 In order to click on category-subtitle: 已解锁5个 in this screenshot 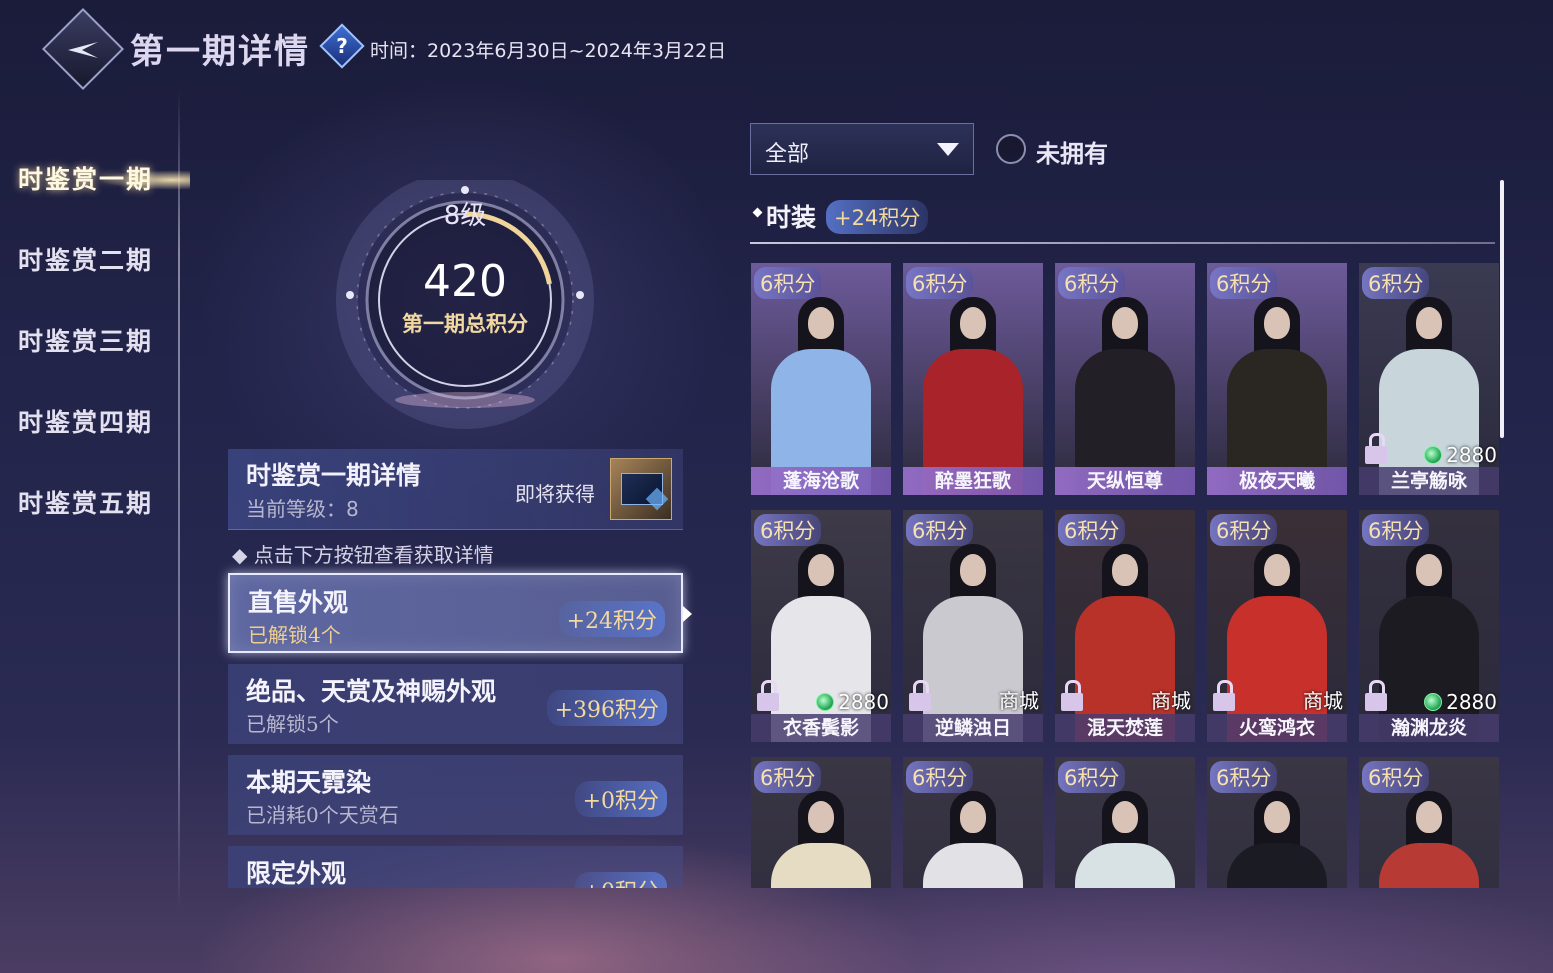, I will do `click(292, 724)`.